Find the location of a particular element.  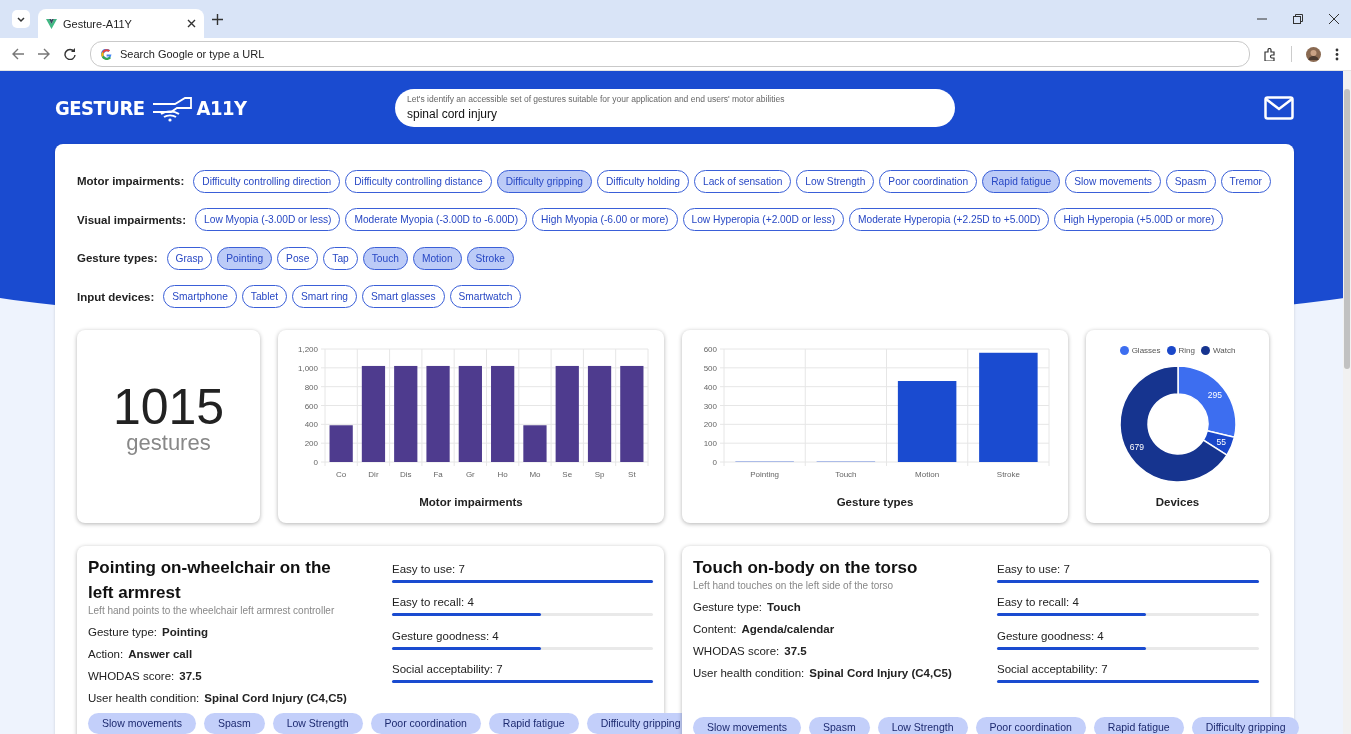

filter-chip: High Myopia (-6.00 or more) is located at coordinates (605, 219).